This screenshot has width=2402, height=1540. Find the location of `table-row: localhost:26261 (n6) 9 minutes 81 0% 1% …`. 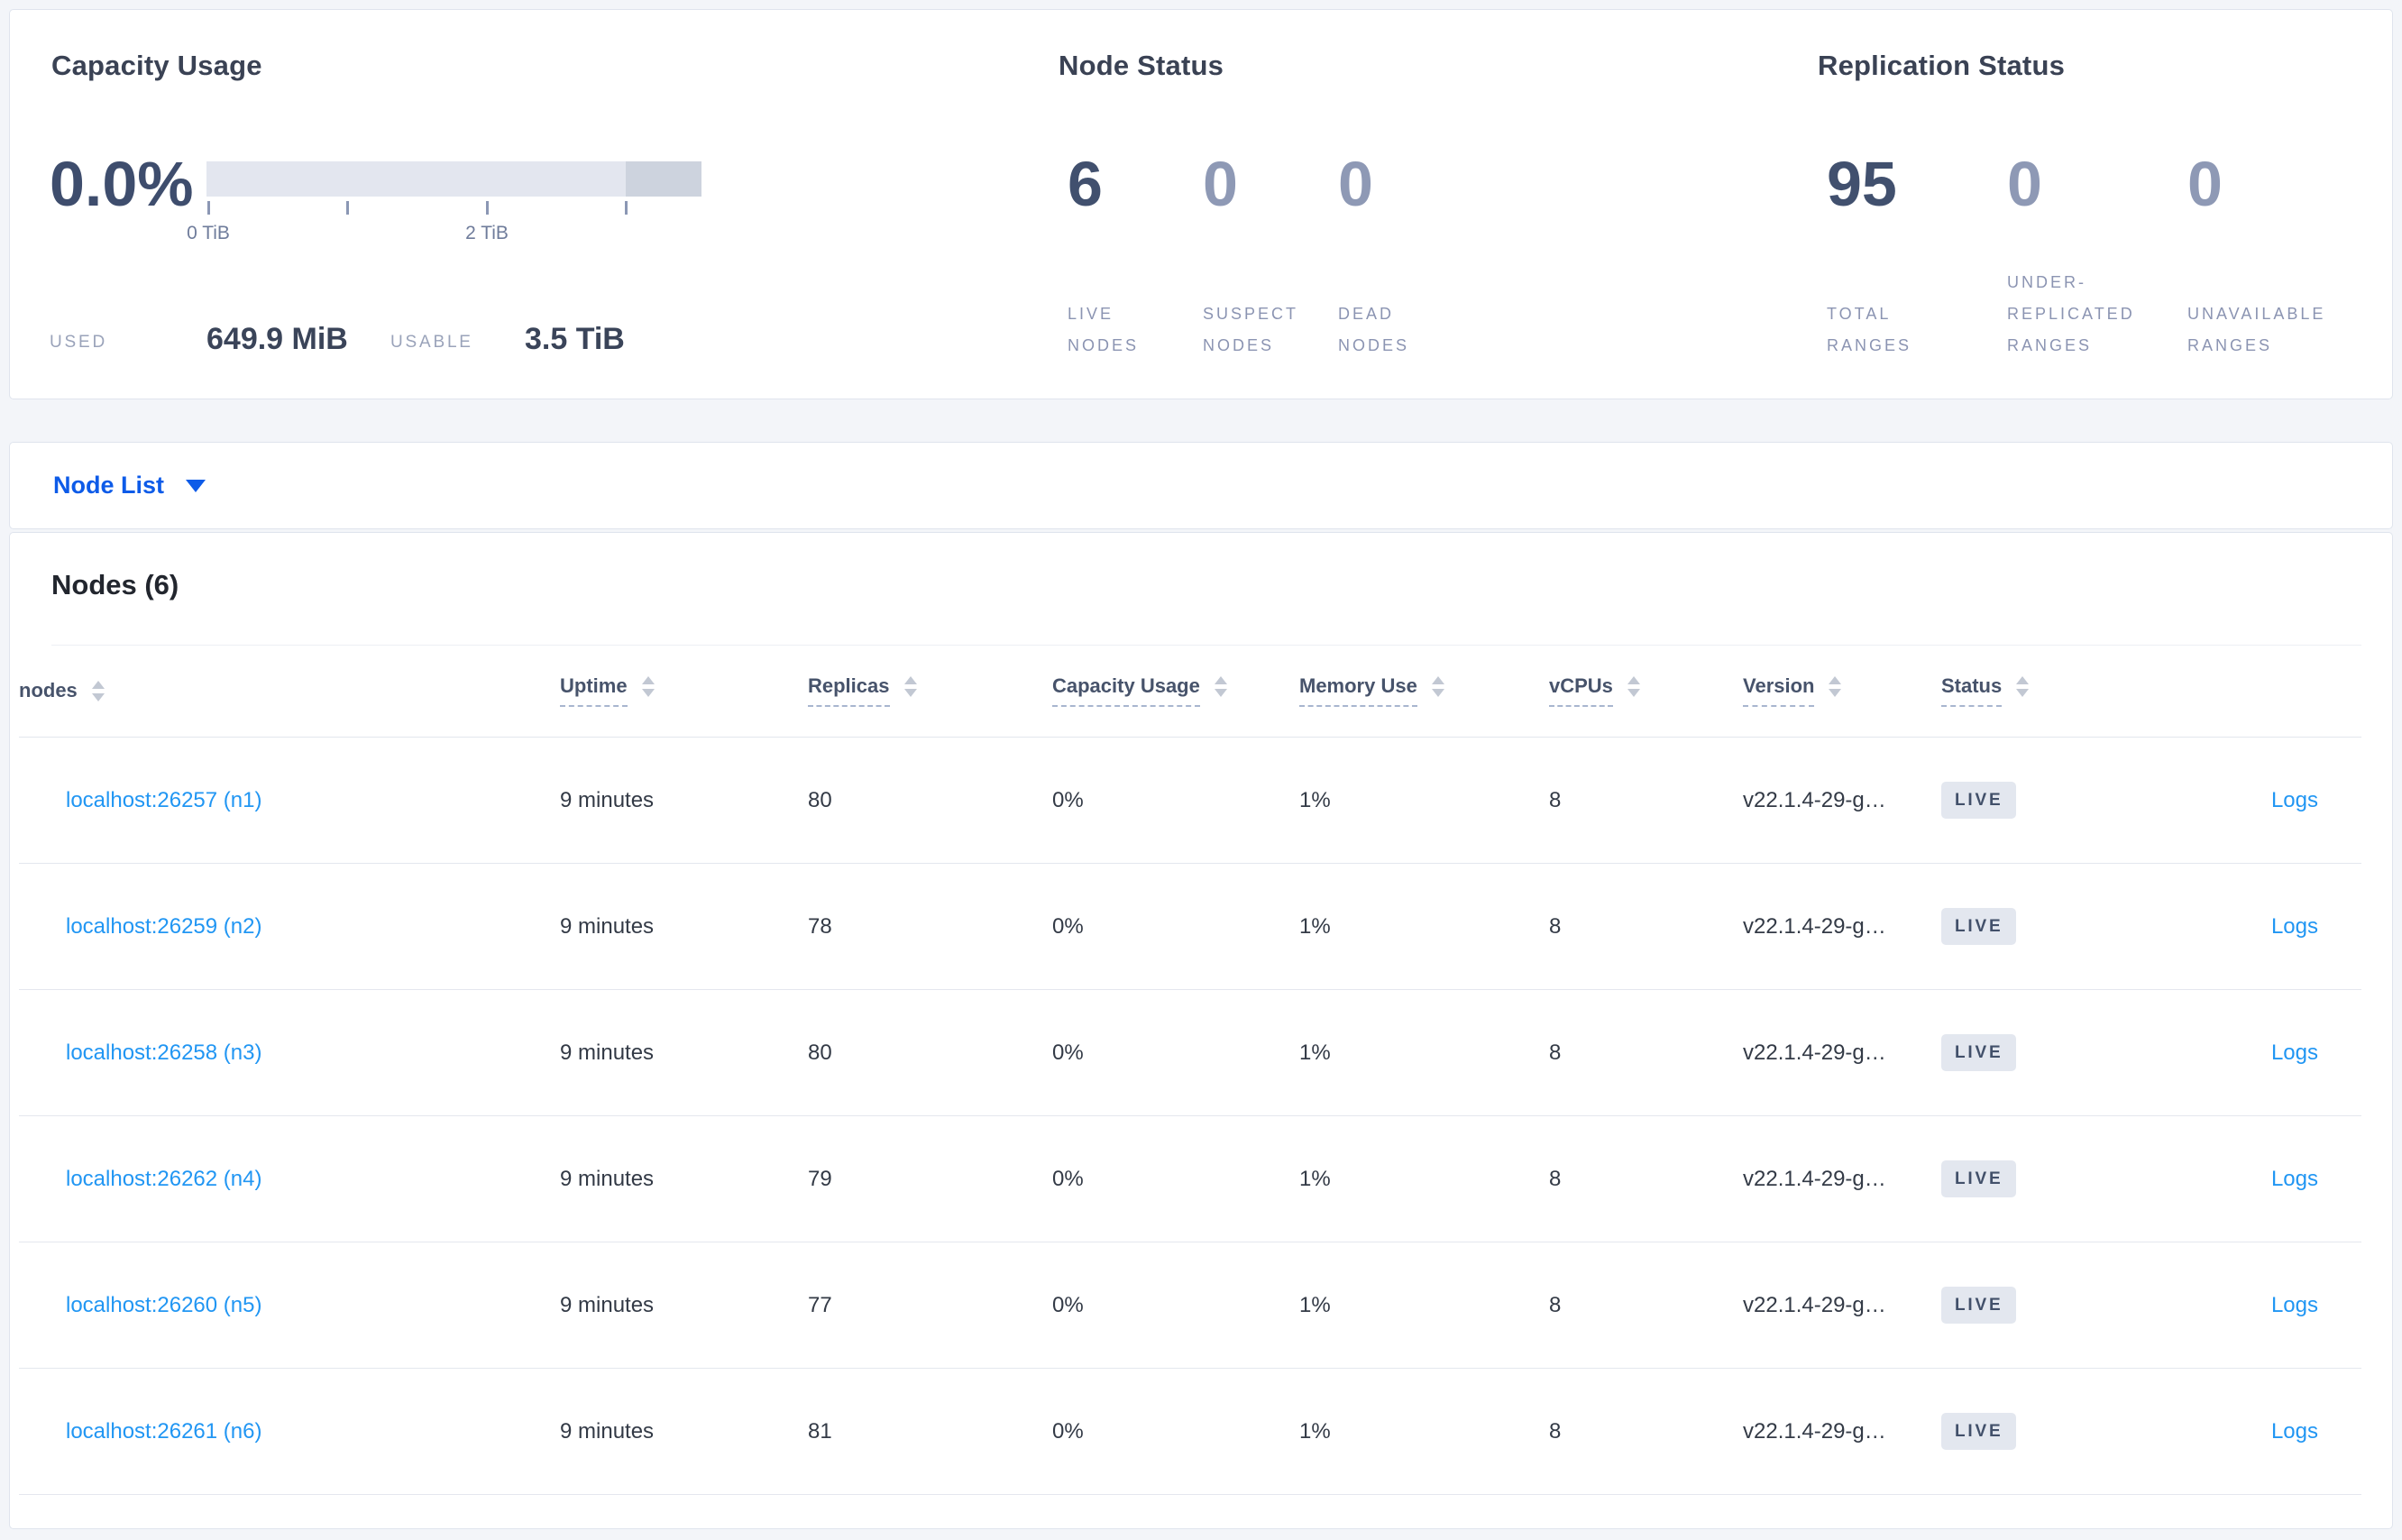

table-row: localhost:26261 (n6) 9 minutes 81 0% 1% … is located at coordinates (1190, 1432).